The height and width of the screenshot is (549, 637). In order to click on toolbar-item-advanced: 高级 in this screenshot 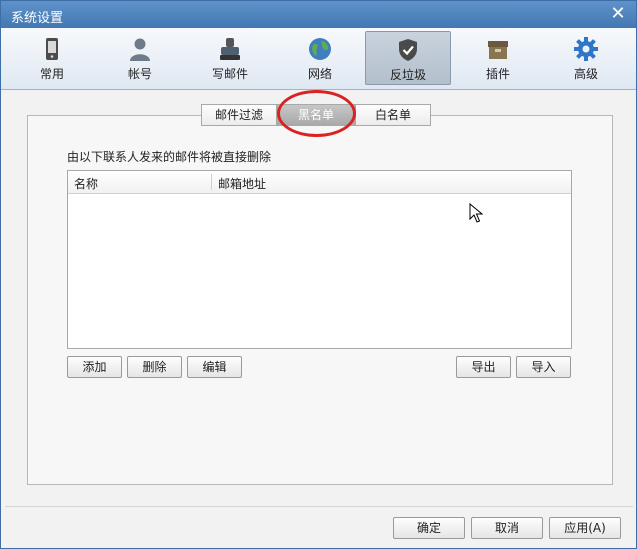, I will do `click(586, 58)`.